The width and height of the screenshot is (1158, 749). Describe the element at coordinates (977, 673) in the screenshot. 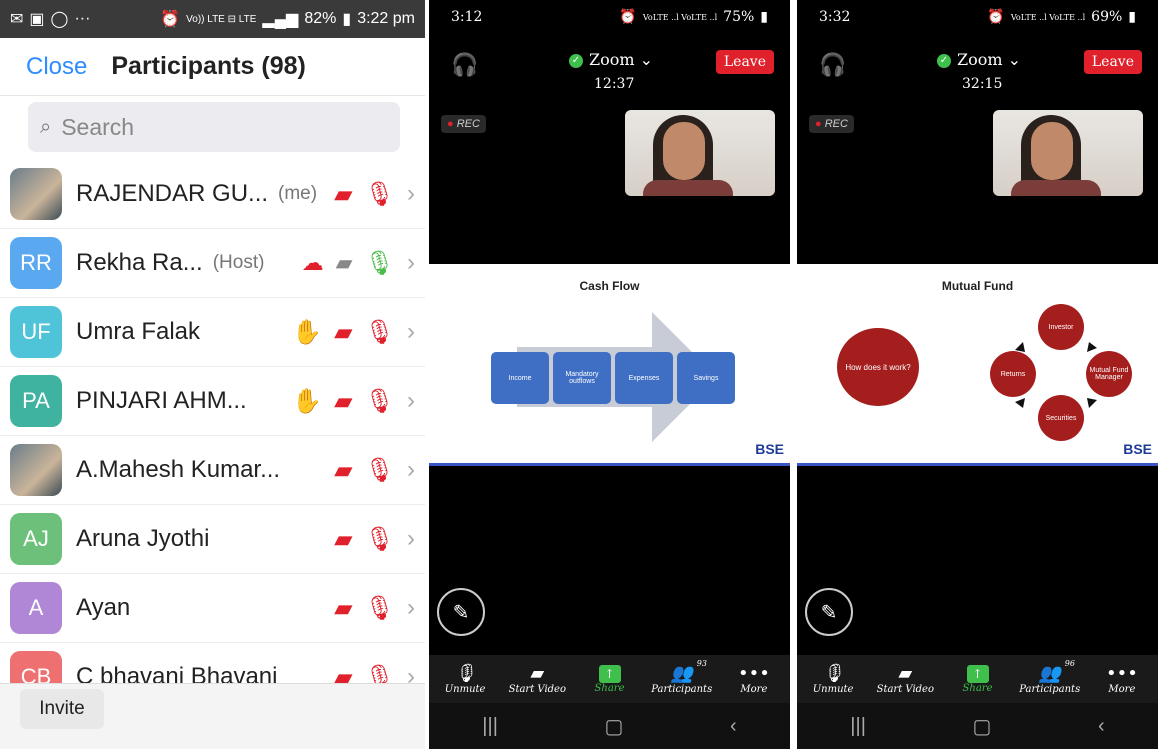

I see `share-icon: ↑` at that location.